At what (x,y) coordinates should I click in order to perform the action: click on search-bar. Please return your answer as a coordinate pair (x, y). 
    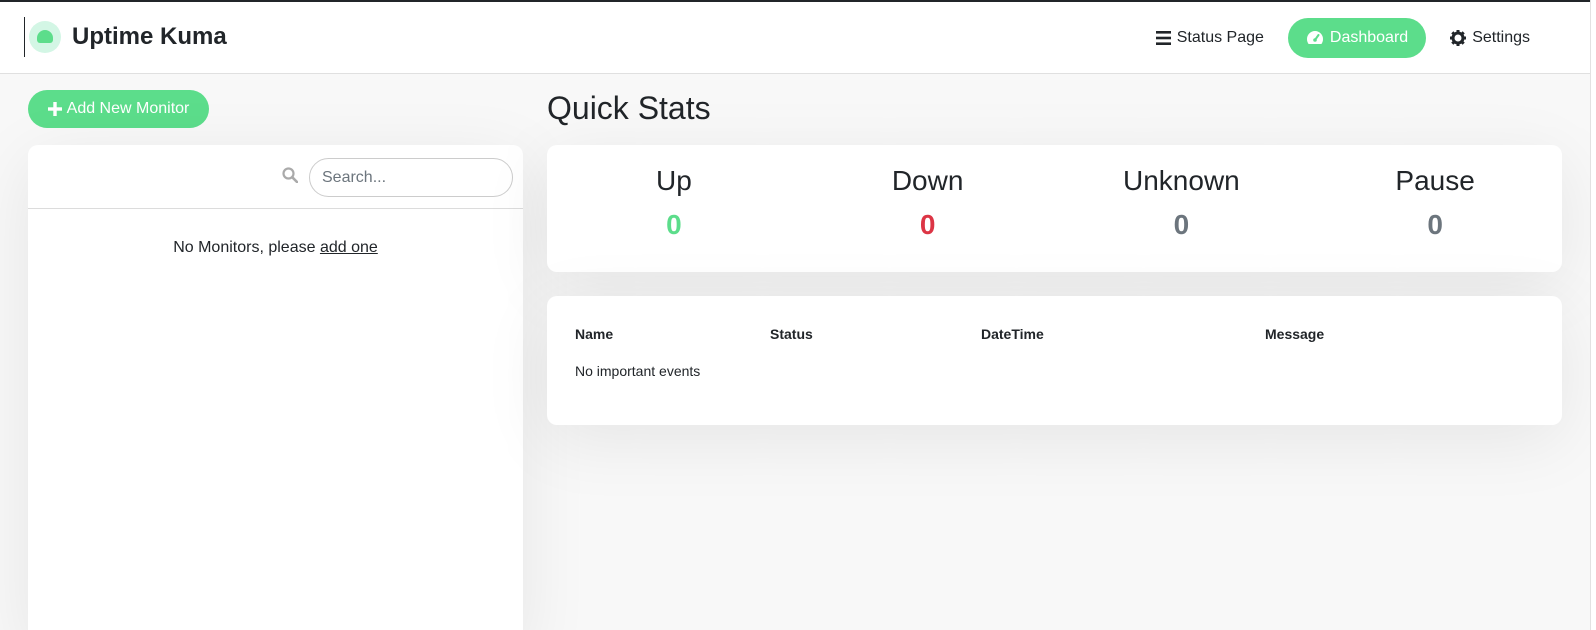
    Looking at the image, I should click on (275, 177).